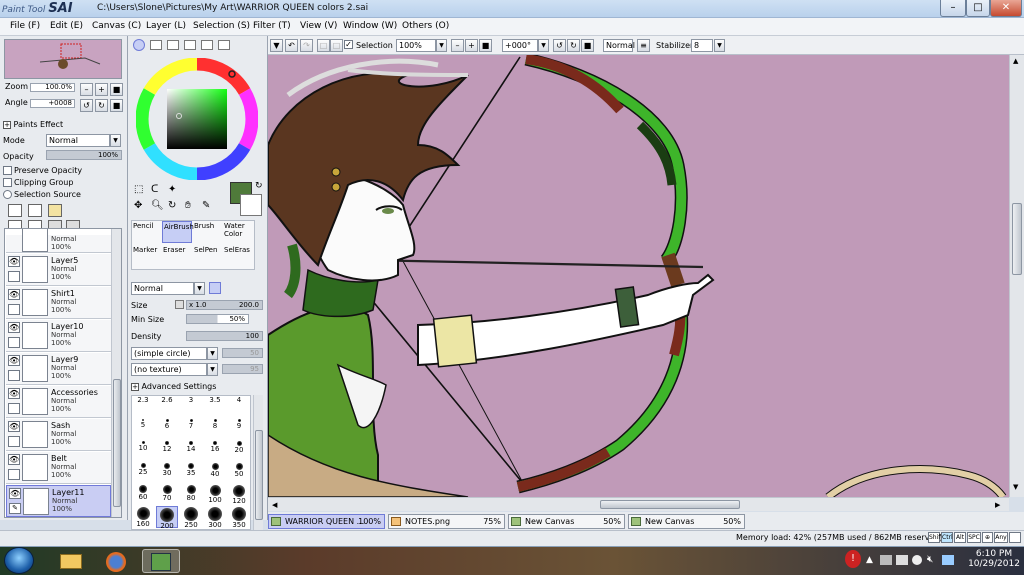  I want to click on new-linework-layer-icon, so click(35, 210).